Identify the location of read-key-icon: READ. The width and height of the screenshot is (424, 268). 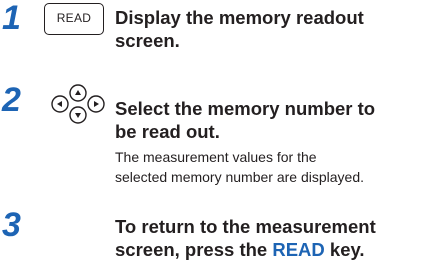
(74, 19).